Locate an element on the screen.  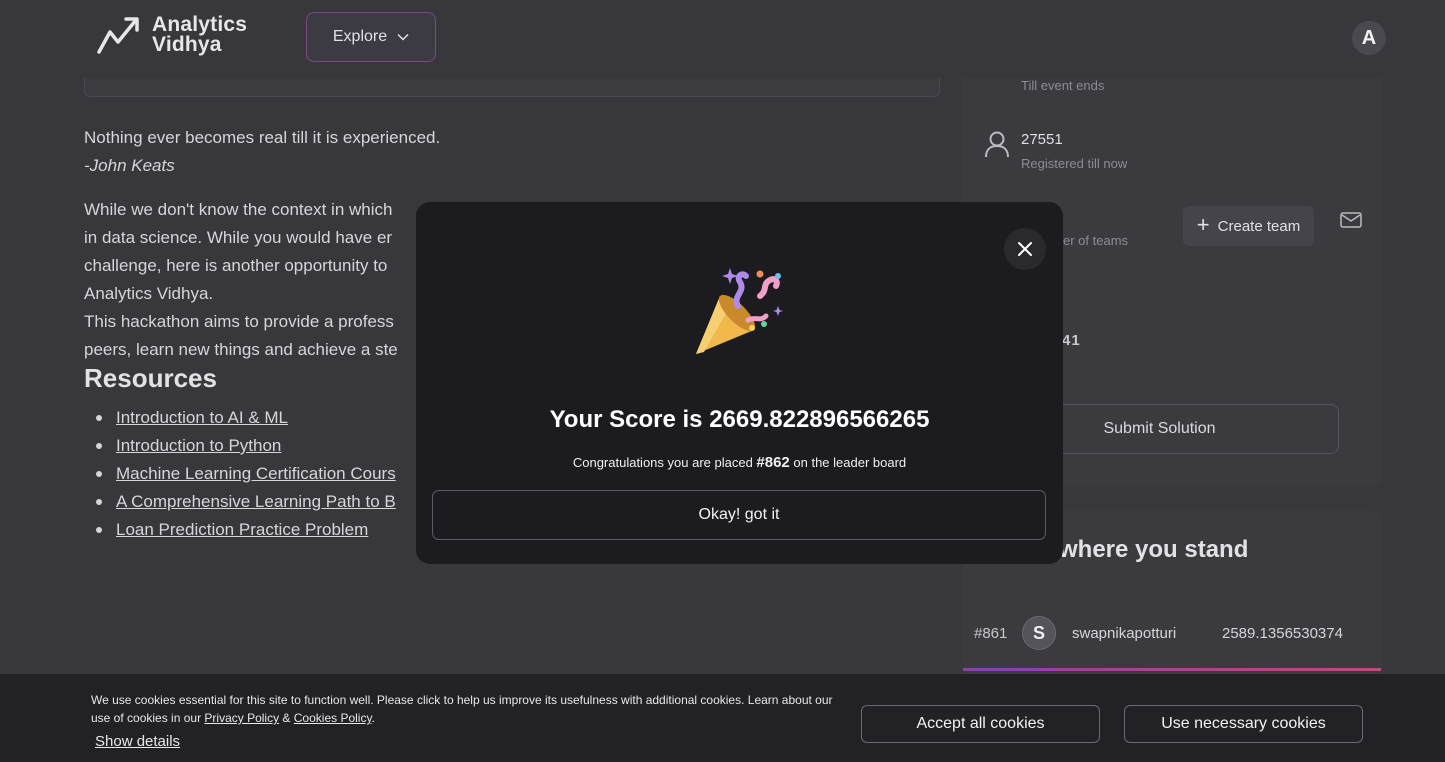
leaderboard-heading: where you stand is located at coordinates (1154, 549).